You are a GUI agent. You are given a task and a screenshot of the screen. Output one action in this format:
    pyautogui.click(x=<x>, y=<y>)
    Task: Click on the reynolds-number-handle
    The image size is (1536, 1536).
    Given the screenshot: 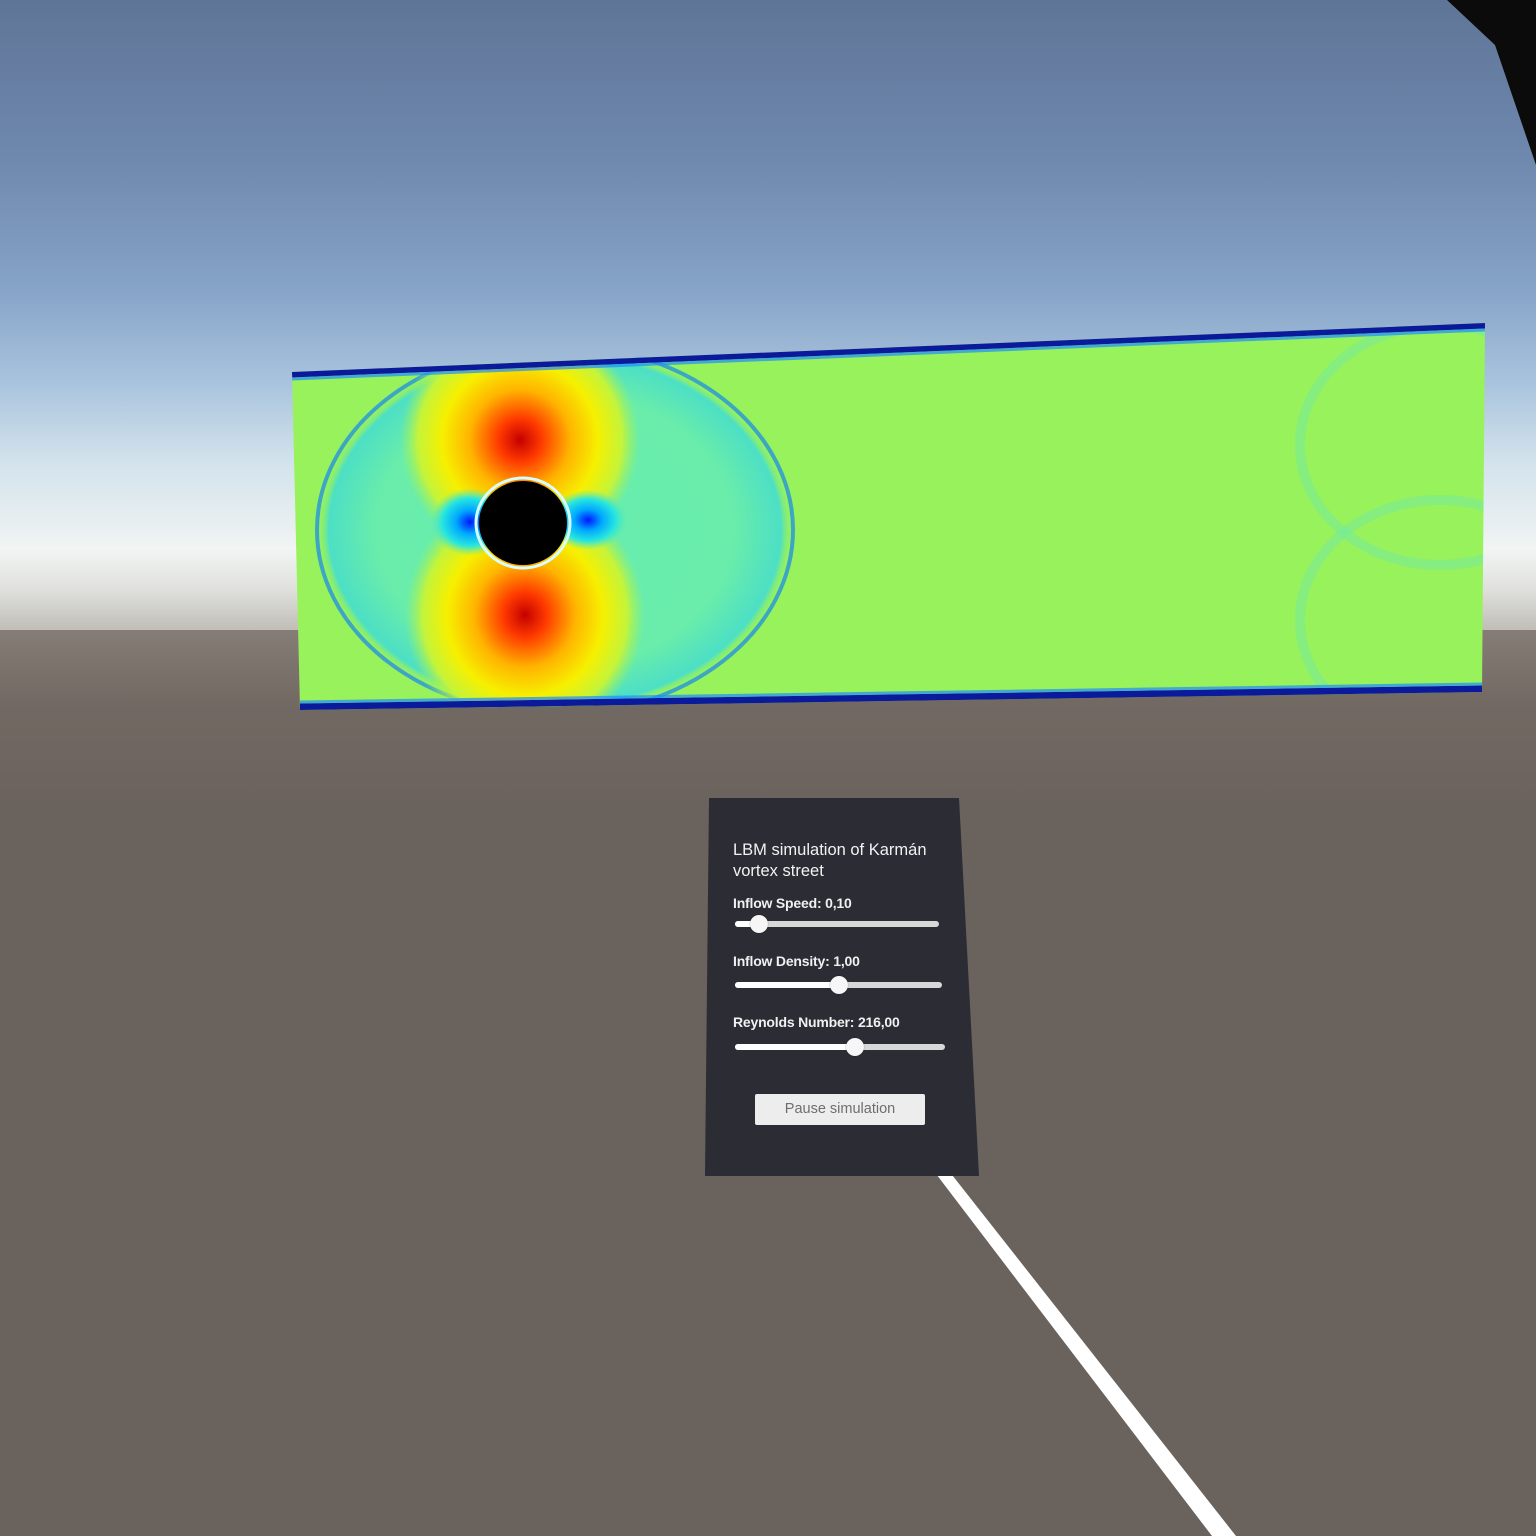 What is the action you would take?
    pyautogui.click(x=854, y=1047)
    